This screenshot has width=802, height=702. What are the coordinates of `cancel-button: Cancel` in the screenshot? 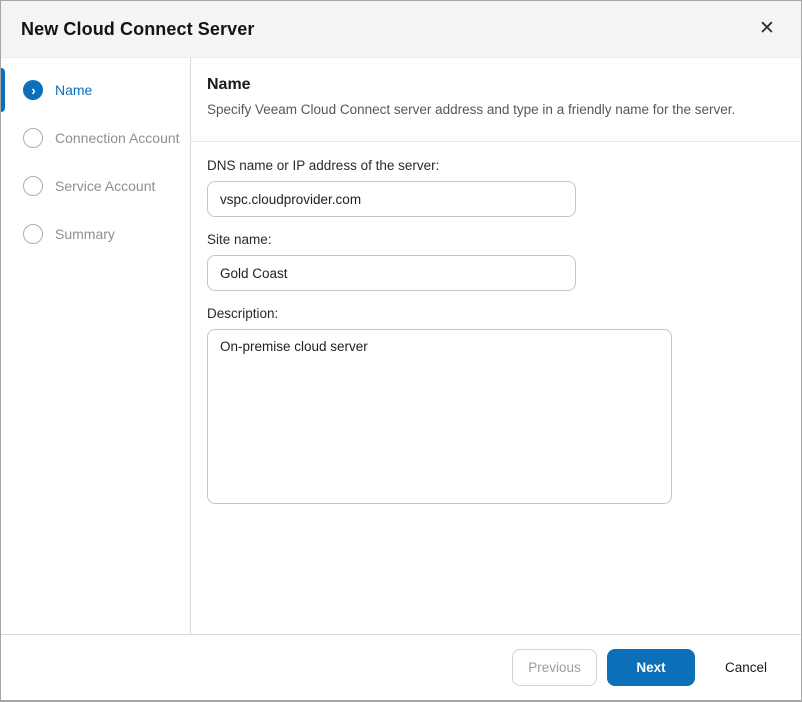 It's located at (746, 667).